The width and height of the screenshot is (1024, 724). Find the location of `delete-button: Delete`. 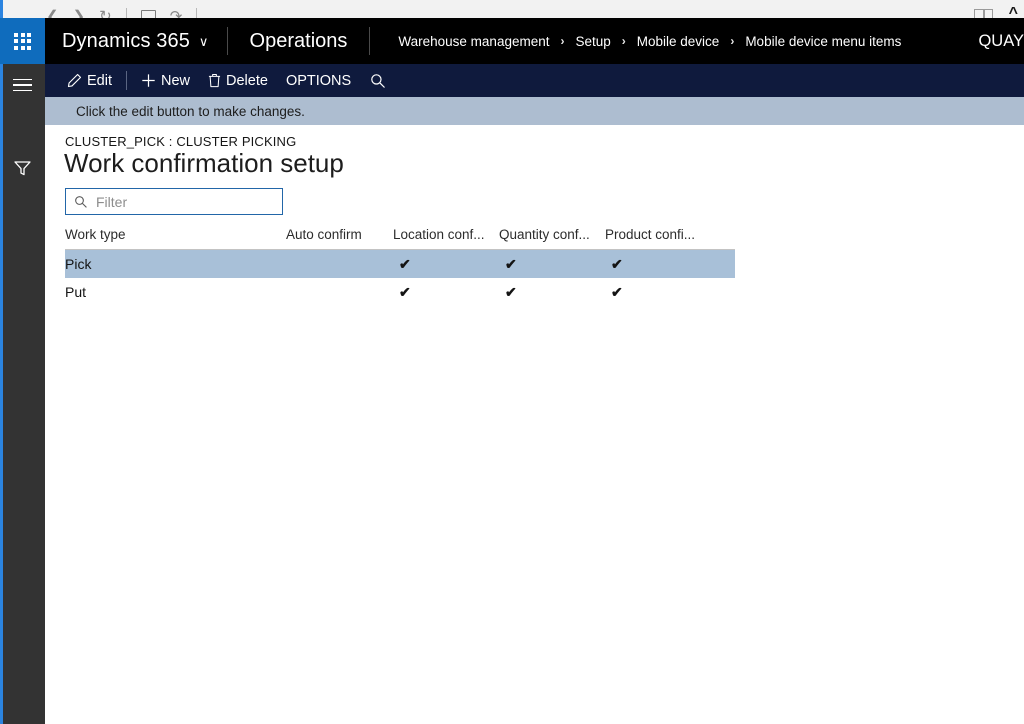

delete-button: Delete is located at coordinates (238, 80).